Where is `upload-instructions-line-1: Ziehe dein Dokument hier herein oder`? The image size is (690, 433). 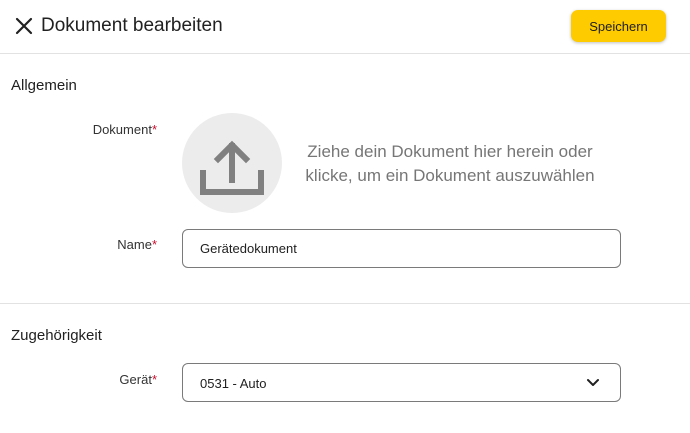
upload-instructions-line-1: Ziehe dein Dokument hier herein oder is located at coordinates (450, 151).